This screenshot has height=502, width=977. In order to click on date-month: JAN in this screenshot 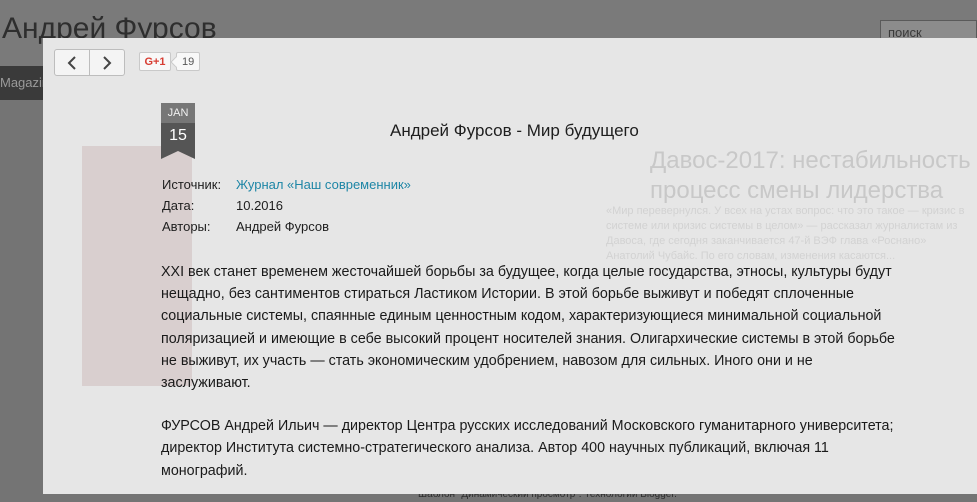, I will do `click(178, 113)`.